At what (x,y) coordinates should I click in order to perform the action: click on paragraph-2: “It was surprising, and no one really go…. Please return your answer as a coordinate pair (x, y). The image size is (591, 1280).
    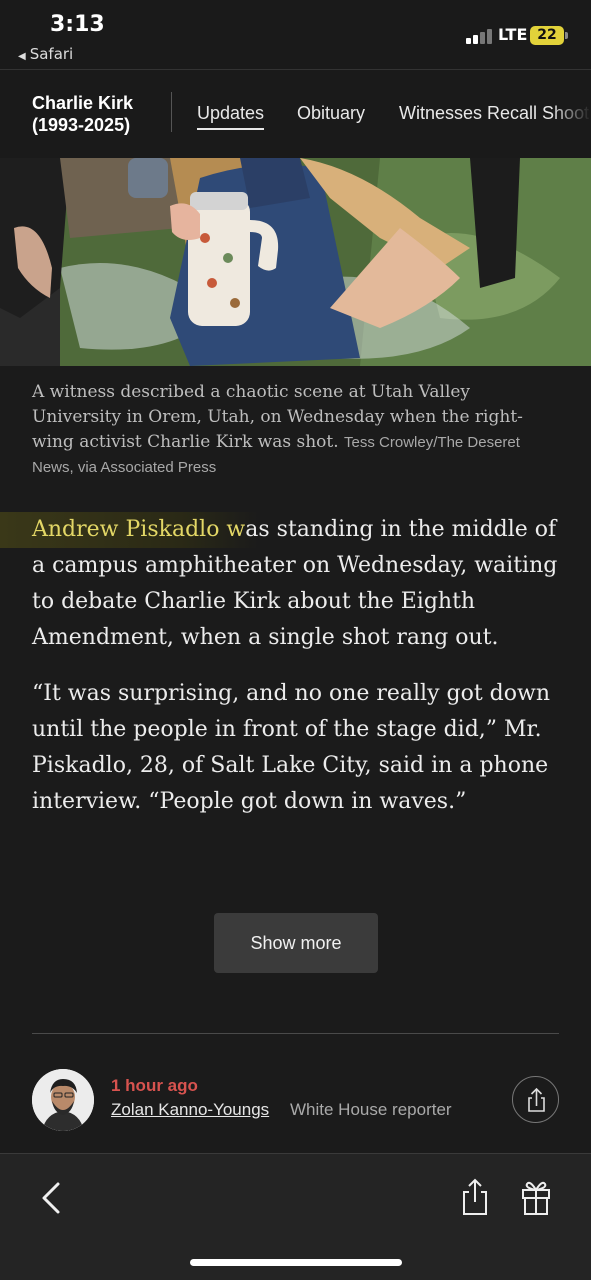
    Looking at the image, I should click on (291, 747).